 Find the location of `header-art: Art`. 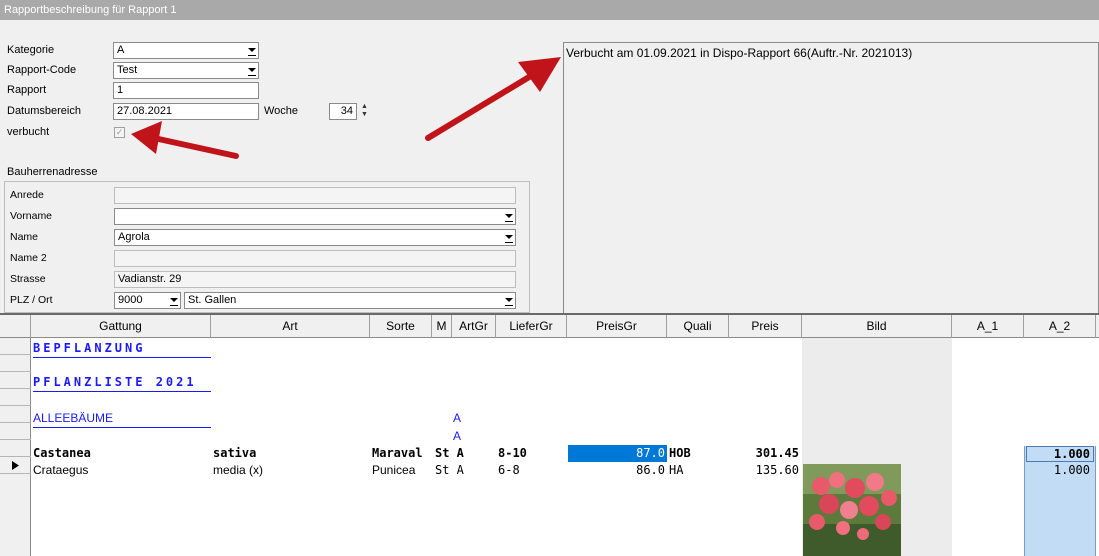

header-art: Art is located at coordinates (290, 326).